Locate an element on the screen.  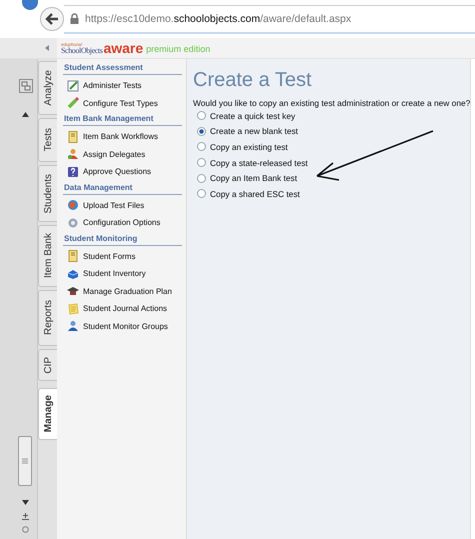
pencil-icon is located at coordinates (73, 103).